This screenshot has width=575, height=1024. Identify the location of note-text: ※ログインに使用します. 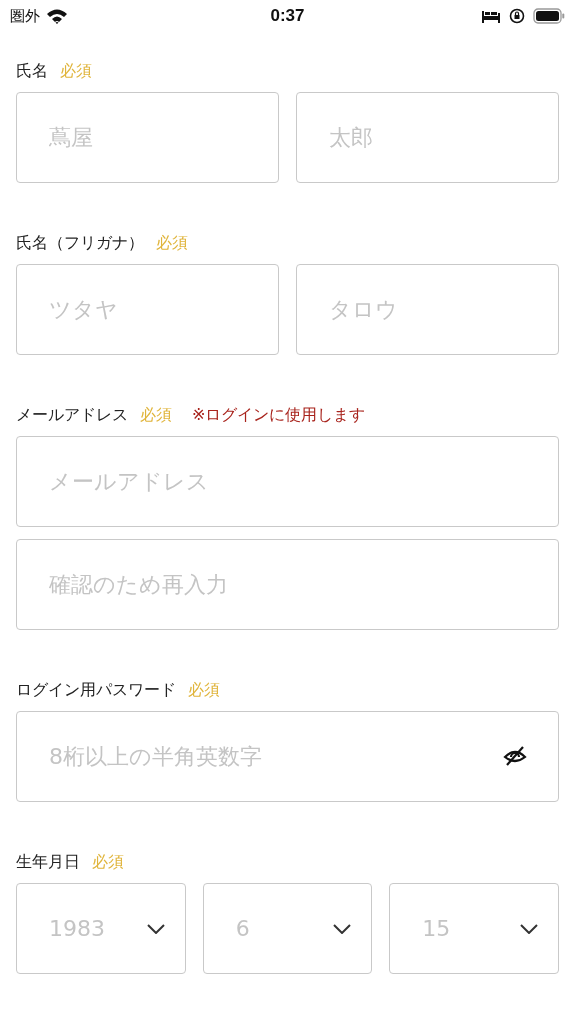
(279, 415).